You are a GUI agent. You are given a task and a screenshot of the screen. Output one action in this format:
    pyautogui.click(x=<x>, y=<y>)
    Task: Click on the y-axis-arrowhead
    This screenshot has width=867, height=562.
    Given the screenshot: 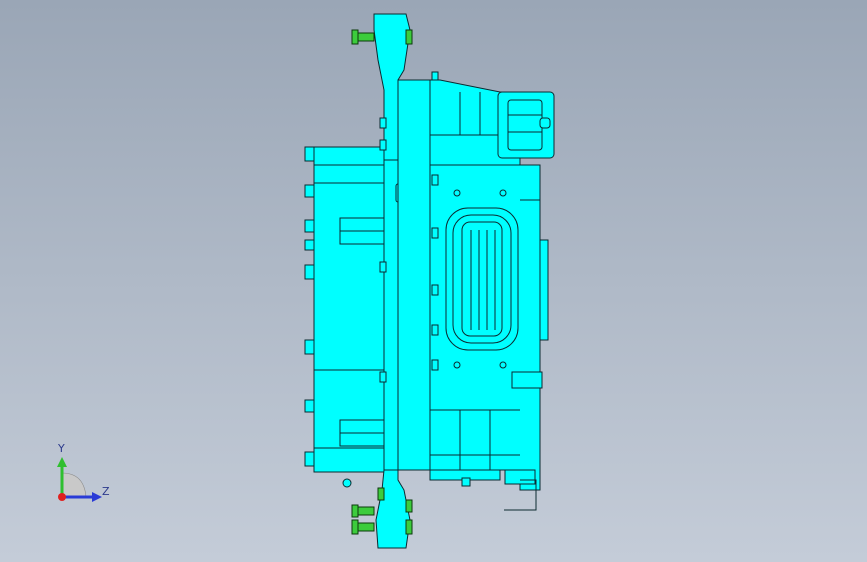 What is the action you would take?
    pyautogui.click(x=62, y=462)
    